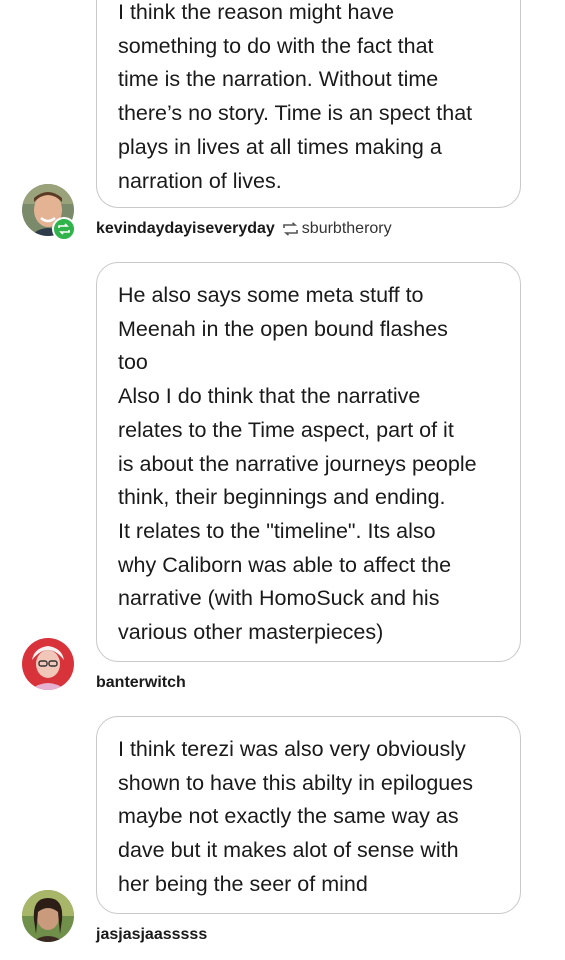  Describe the element at coordinates (185, 229) in the screenshot. I see `username-link: kevindaydayiseveryday` at that location.